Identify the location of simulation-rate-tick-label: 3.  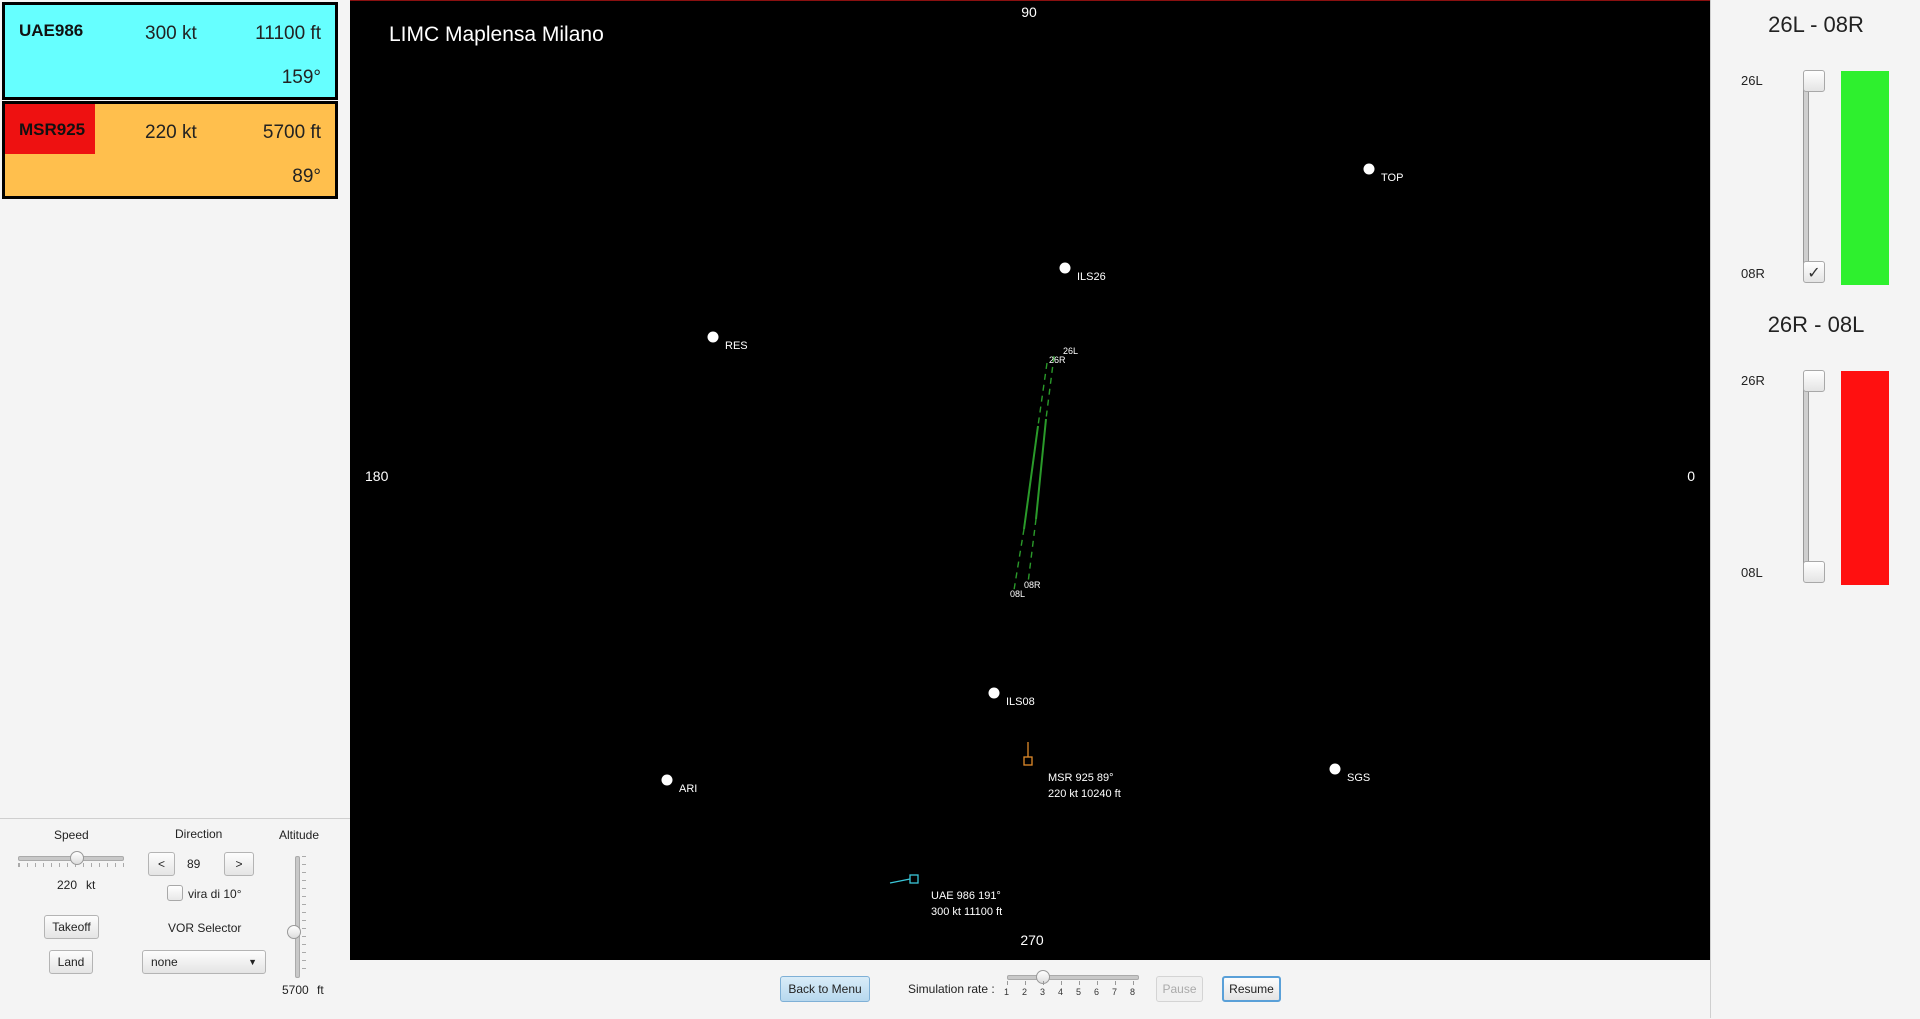
(1043, 992).